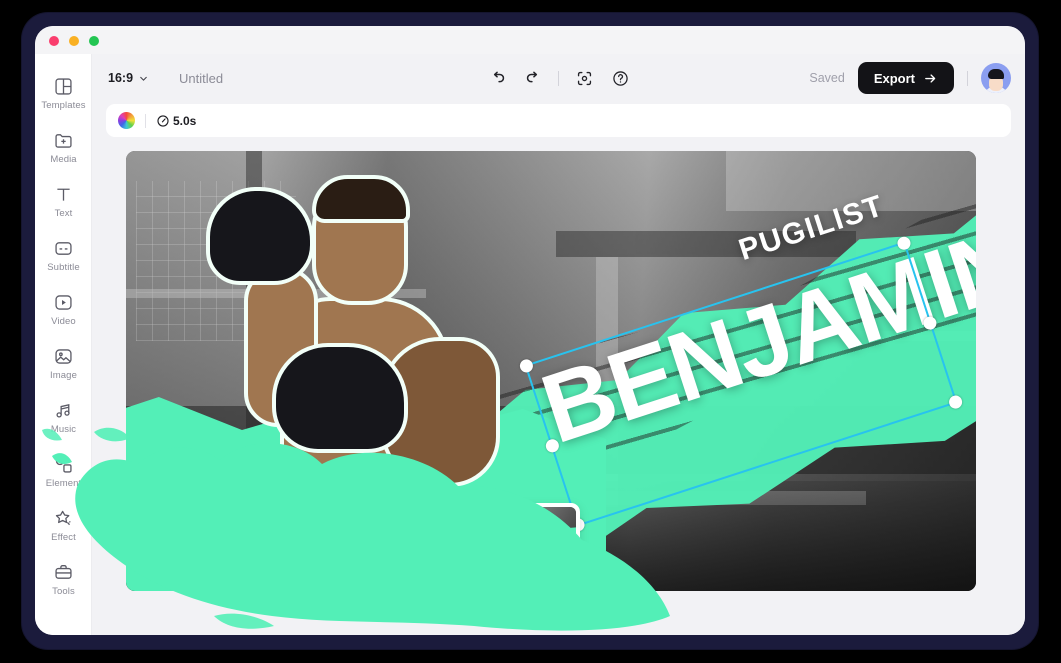 The image size is (1061, 663). Describe the element at coordinates (64, 87) in the screenshot. I see `templates-icon` at that location.